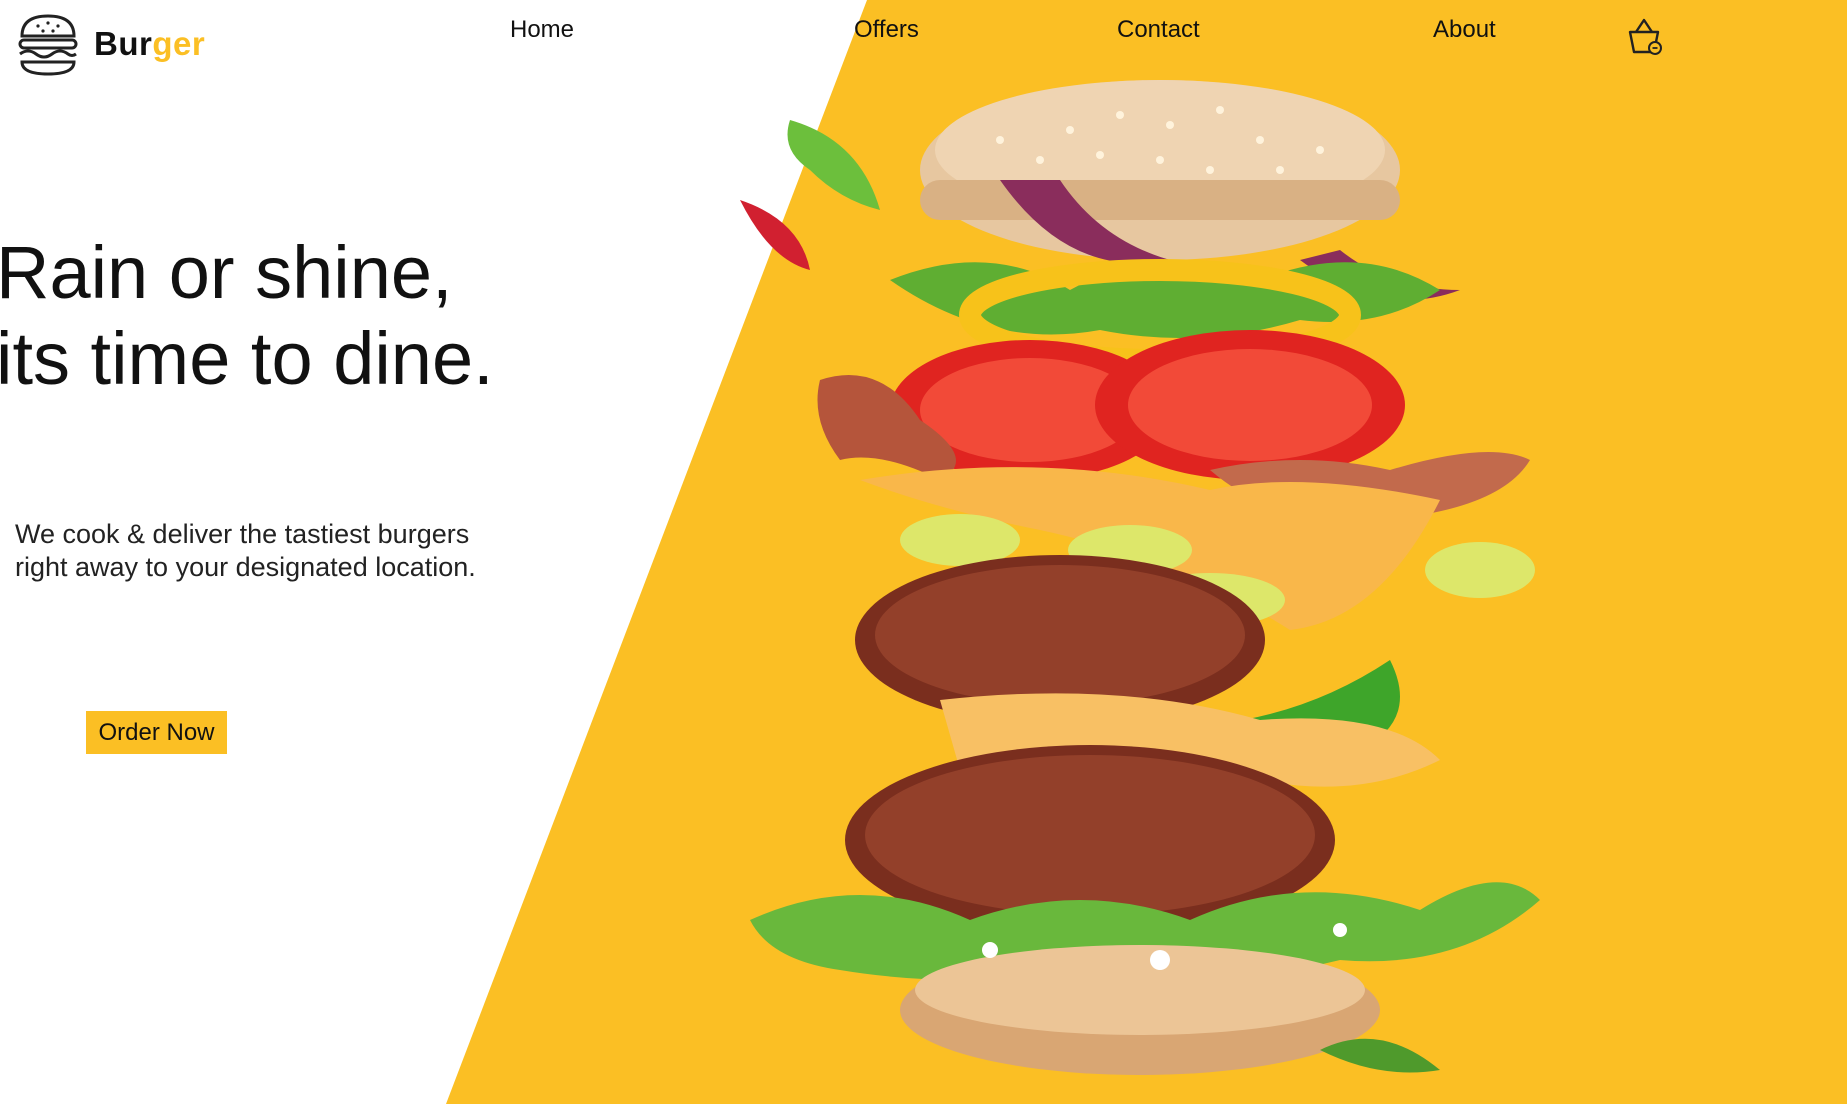 This screenshot has width=1847, height=1104. I want to click on top-navigation-bar: Burger Home Offers Contact About, so click(923, 45).